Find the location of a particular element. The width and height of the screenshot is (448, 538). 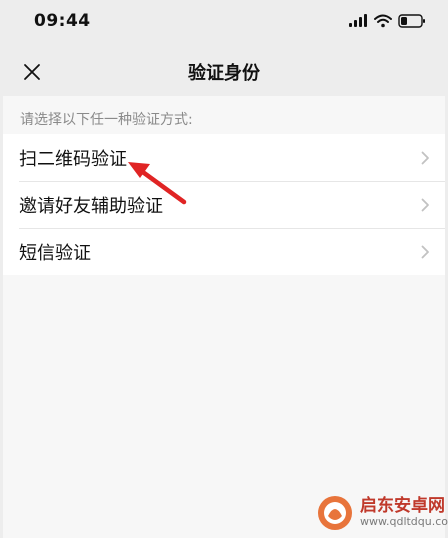

navigation-bar: 验证身份 is located at coordinates (224, 70).